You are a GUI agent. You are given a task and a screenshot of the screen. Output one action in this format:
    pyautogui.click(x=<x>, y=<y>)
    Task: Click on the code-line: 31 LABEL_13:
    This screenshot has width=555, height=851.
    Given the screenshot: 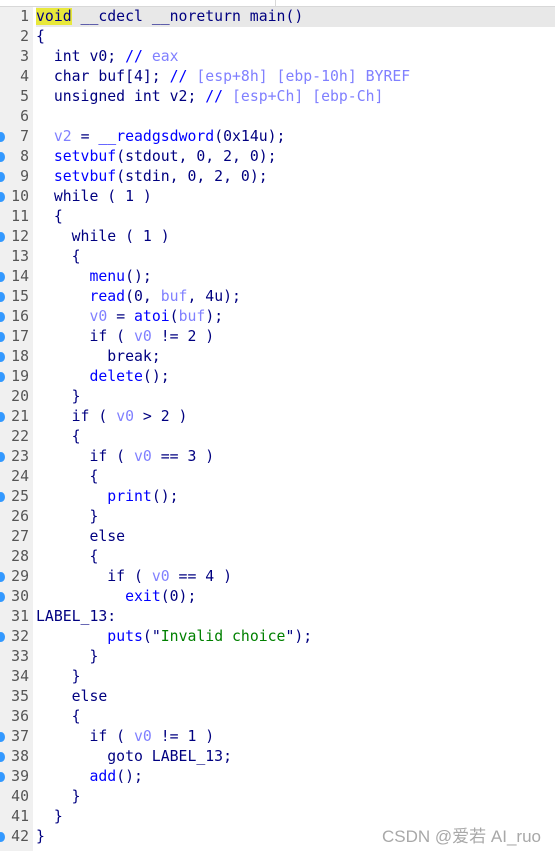 What is the action you would take?
    pyautogui.click(x=277, y=617)
    